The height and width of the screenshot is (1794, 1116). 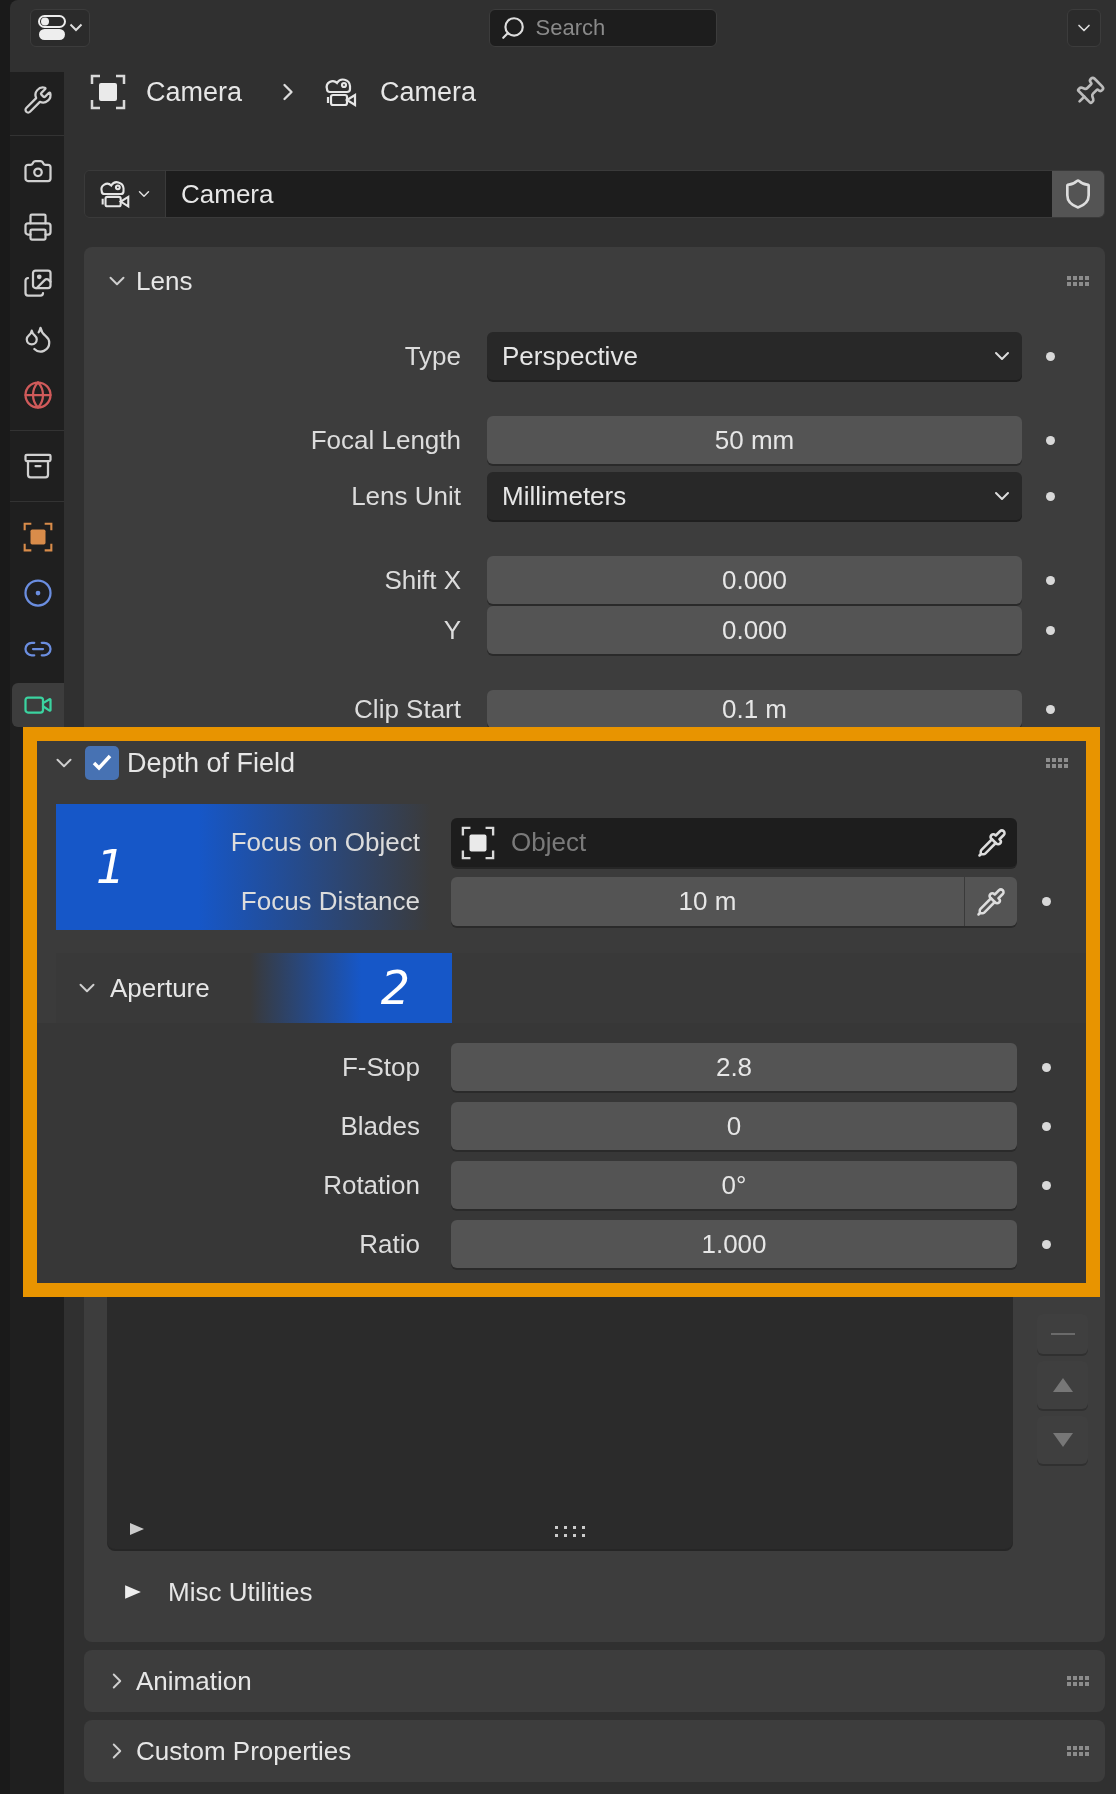 What do you see at coordinates (594, 1592) in the screenshot?
I see `subpanel-header: Misc Utilities` at bounding box center [594, 1592].